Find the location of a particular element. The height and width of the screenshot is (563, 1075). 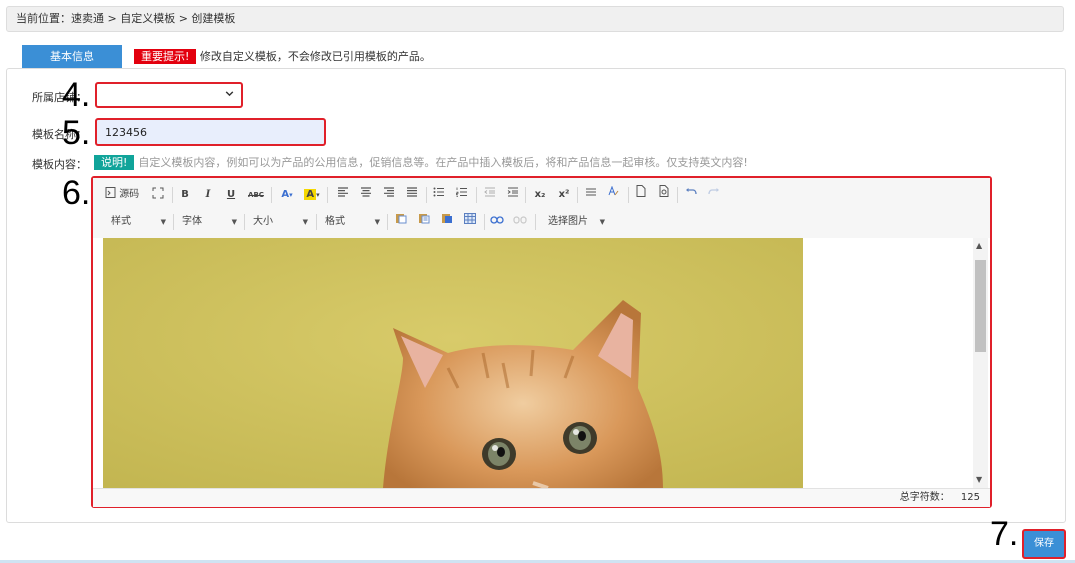

source-label: 源码 is located at coordinates (129, 194).